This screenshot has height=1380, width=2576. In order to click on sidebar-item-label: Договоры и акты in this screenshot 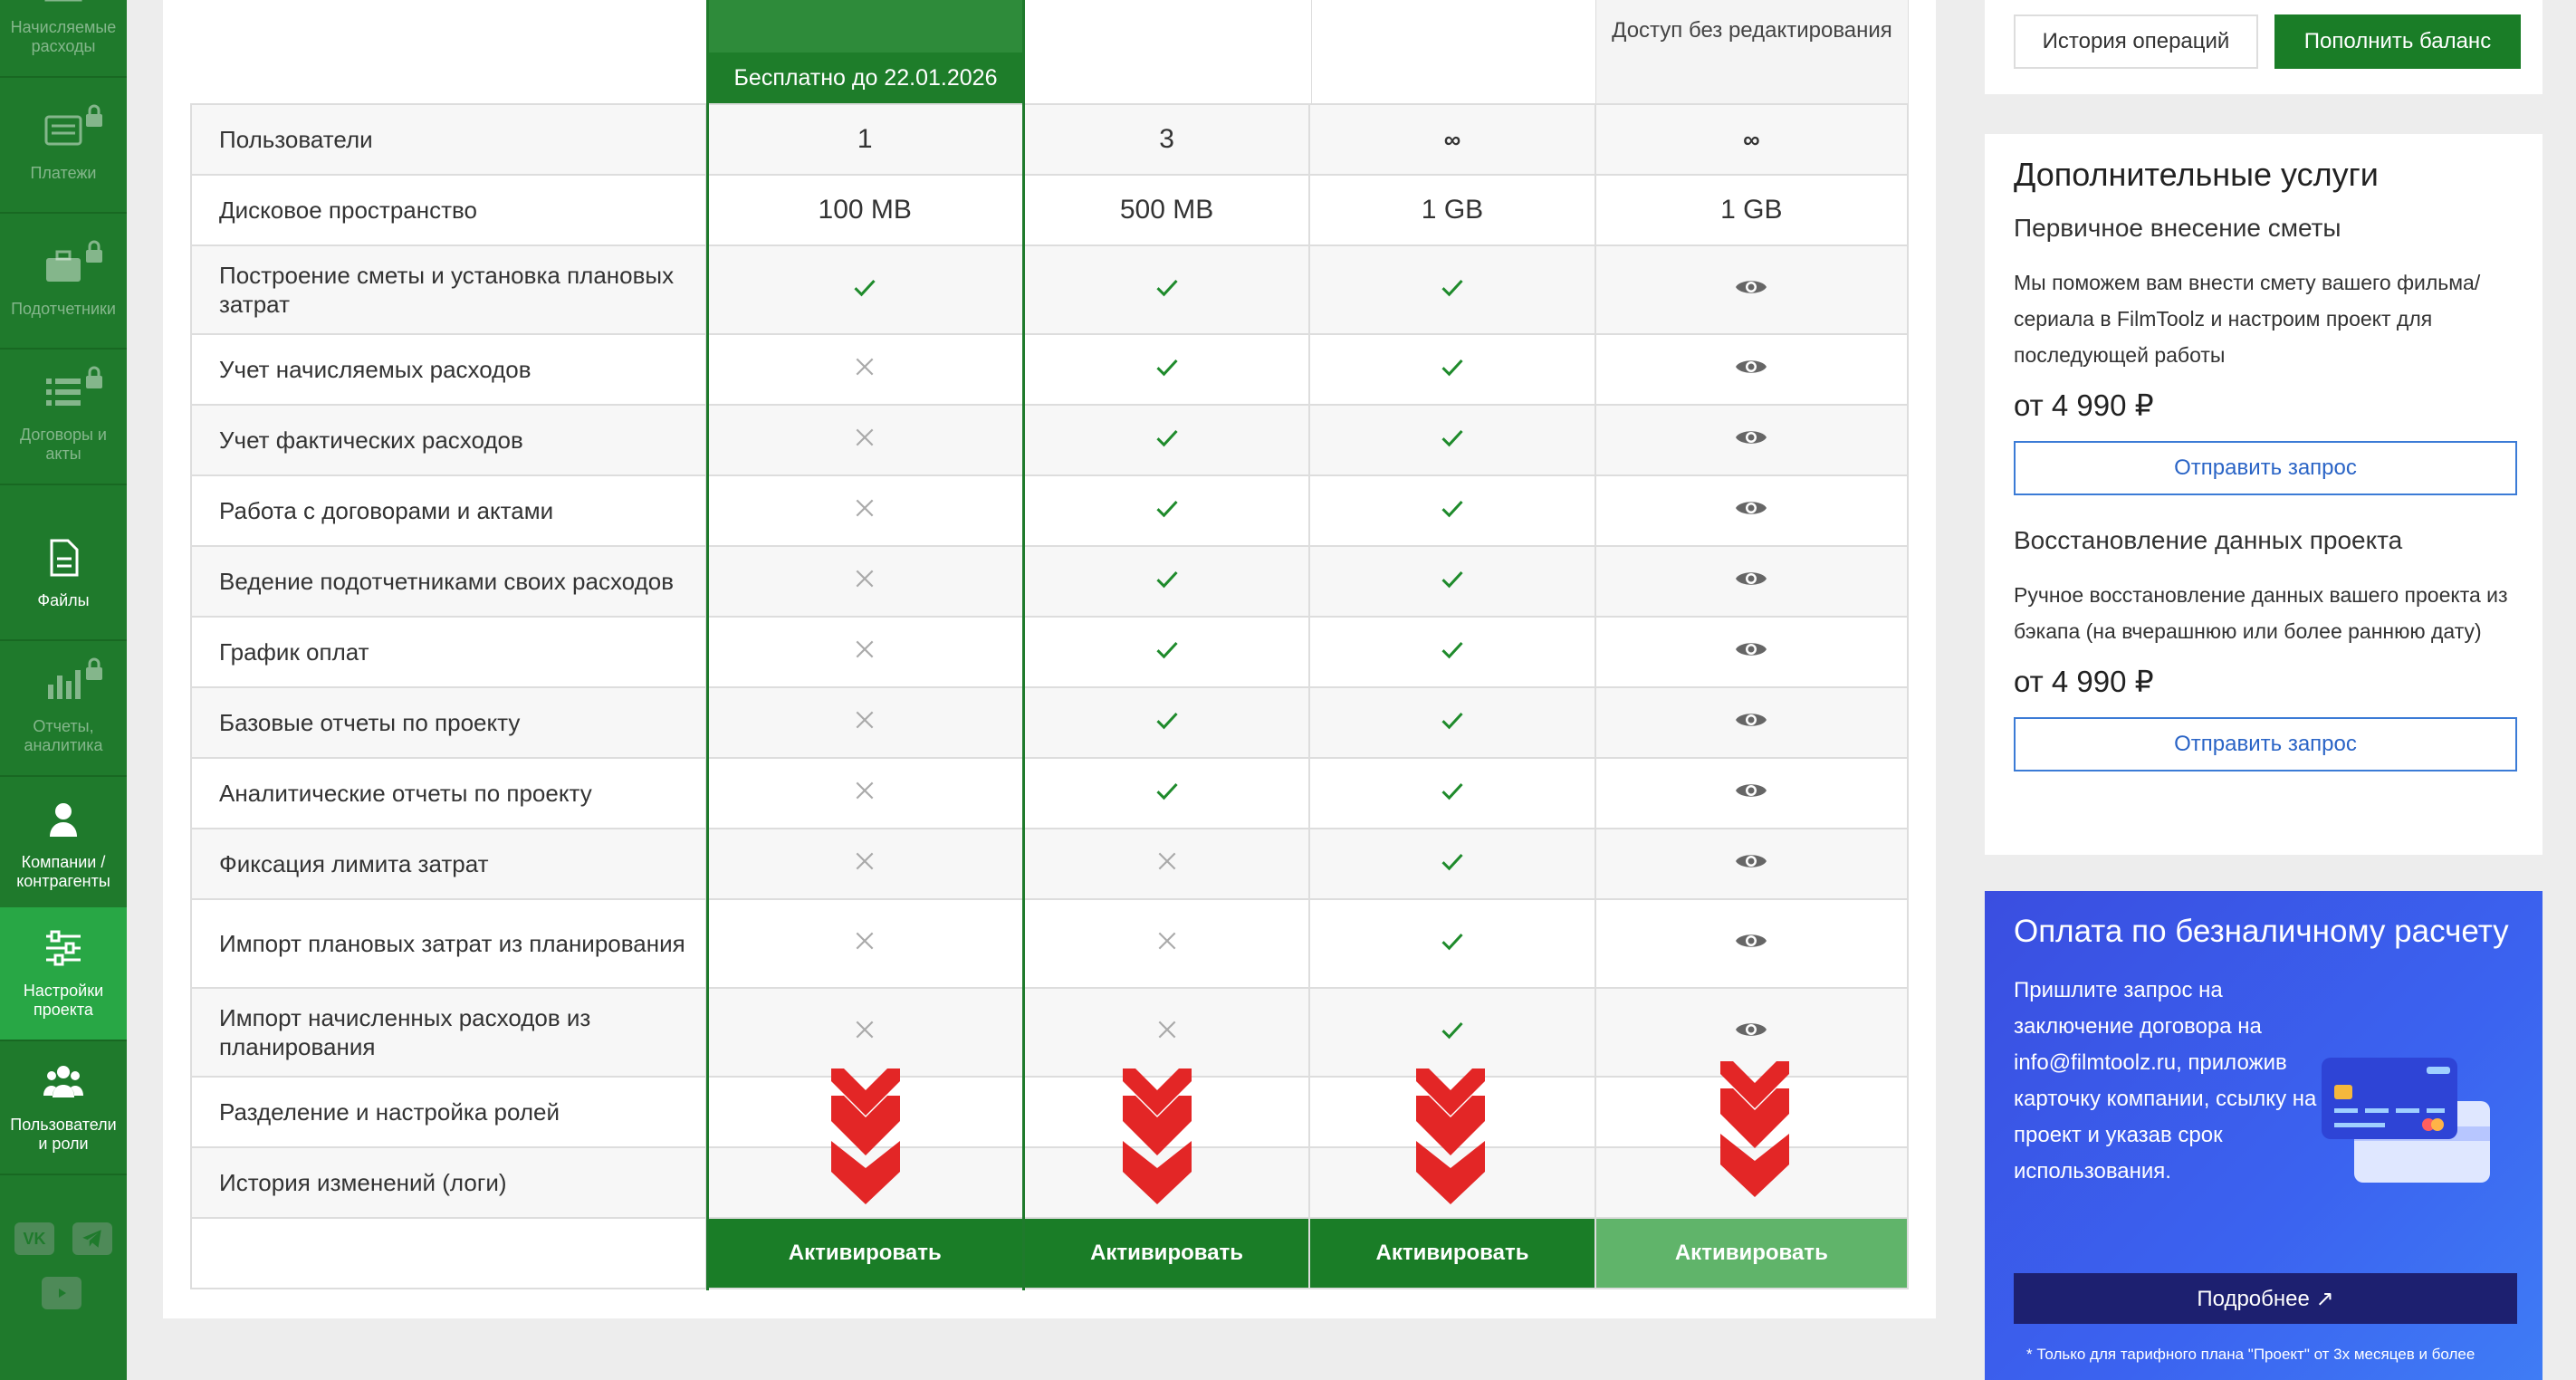, I will do `click(63, 444)`.